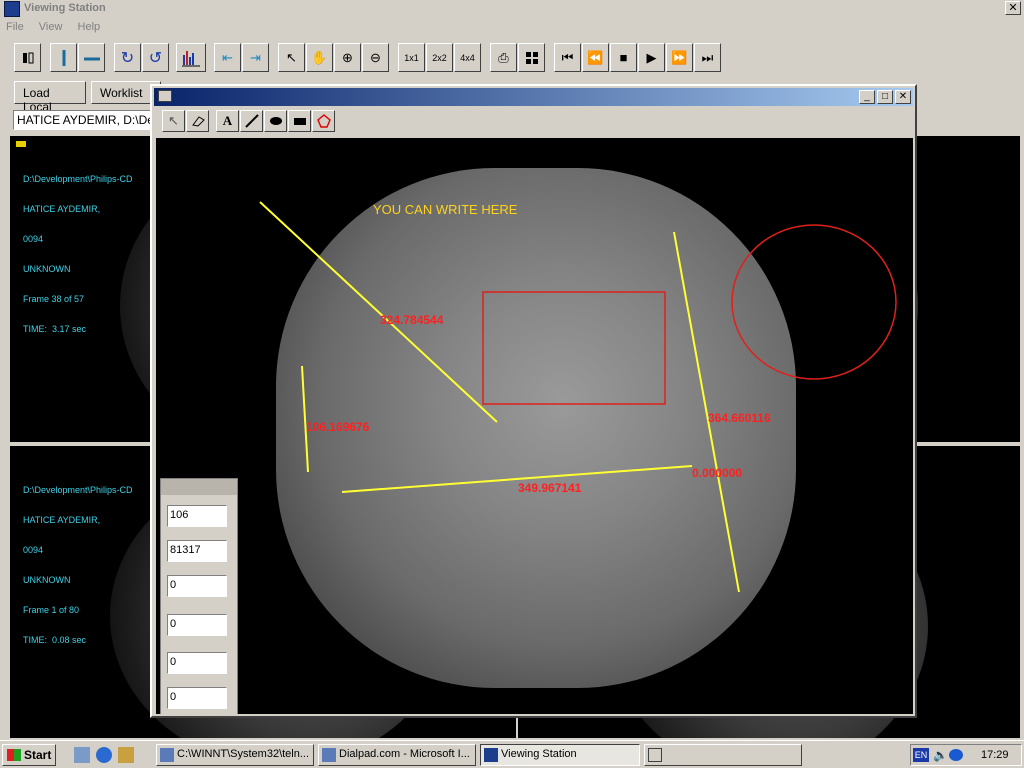 This screenshot has width=1024, height=768. What do you see at coordinates (251, 121) in the screenshot?
I see `line-tool-icon` at bounding box center [251, 121].